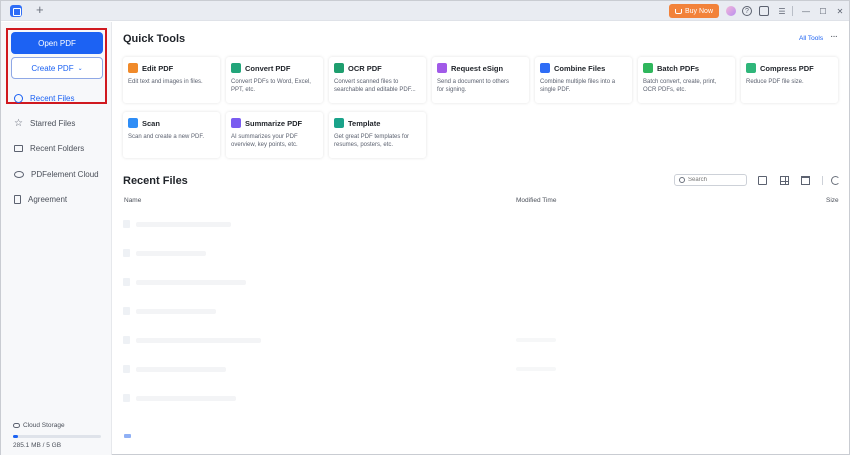  I want to click on avatar, so click(731, 11).